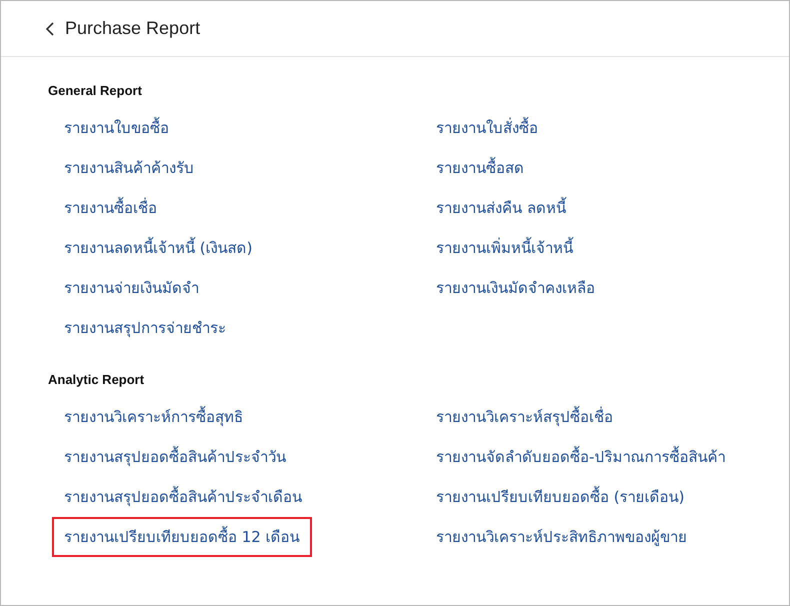 The height and width of the screenshot is (606, 790). I want to click on report-link: รายงานวิเคราะห์ประสิทธิภาพของผู้ขาย, so click(561, 537).